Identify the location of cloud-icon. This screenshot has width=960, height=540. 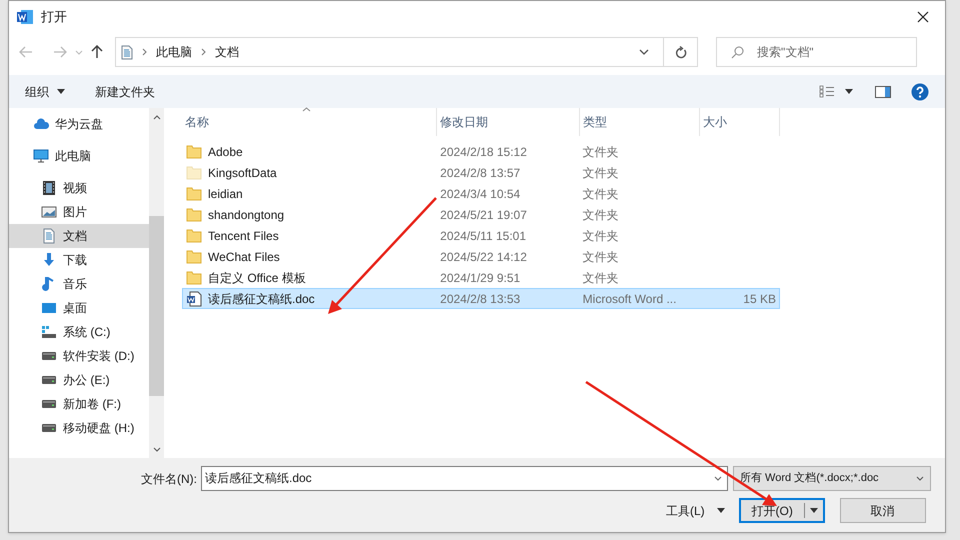
(41, 124).